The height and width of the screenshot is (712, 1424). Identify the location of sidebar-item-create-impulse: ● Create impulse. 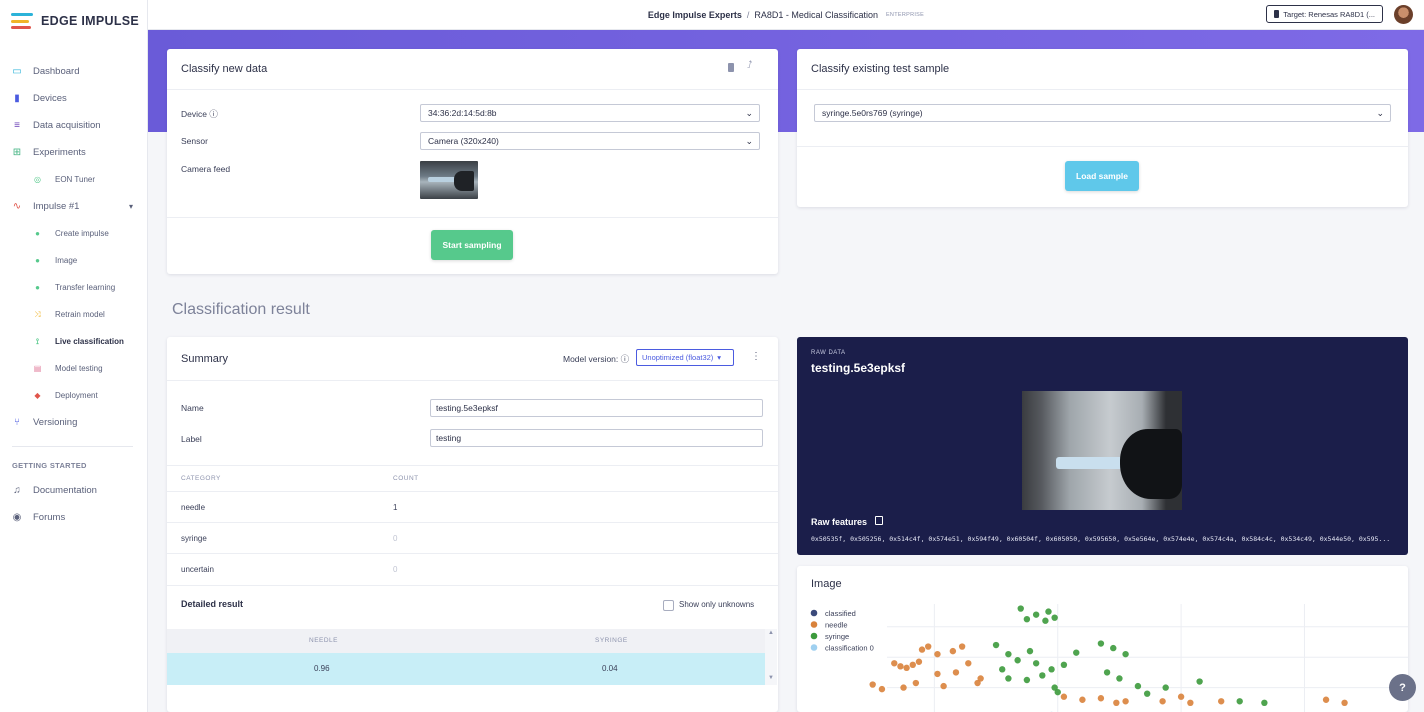
(73, 233).